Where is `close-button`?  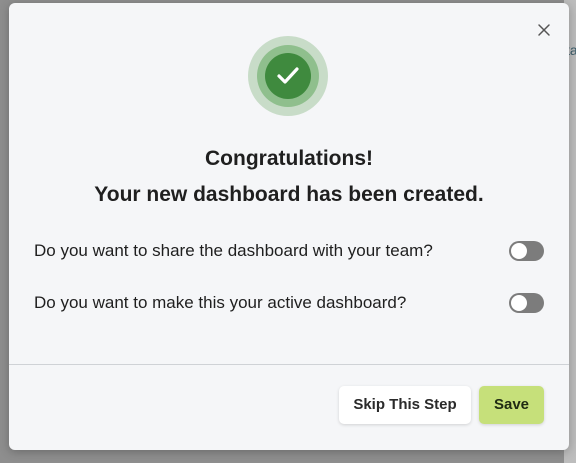
close-button is located at coordinates (544, 30).